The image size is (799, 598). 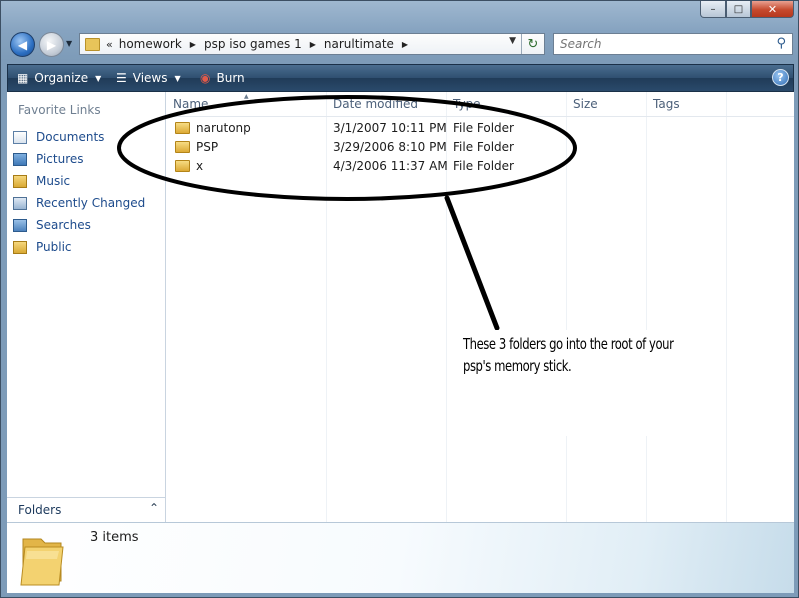 I want to click on file-name-cell: PSP, so click(x=196, y=146).